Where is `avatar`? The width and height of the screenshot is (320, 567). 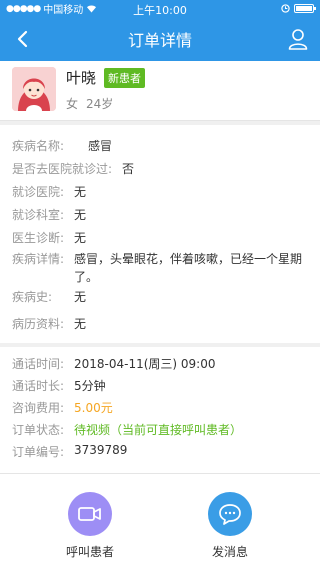 avatar is located at coordinates (34, 89).